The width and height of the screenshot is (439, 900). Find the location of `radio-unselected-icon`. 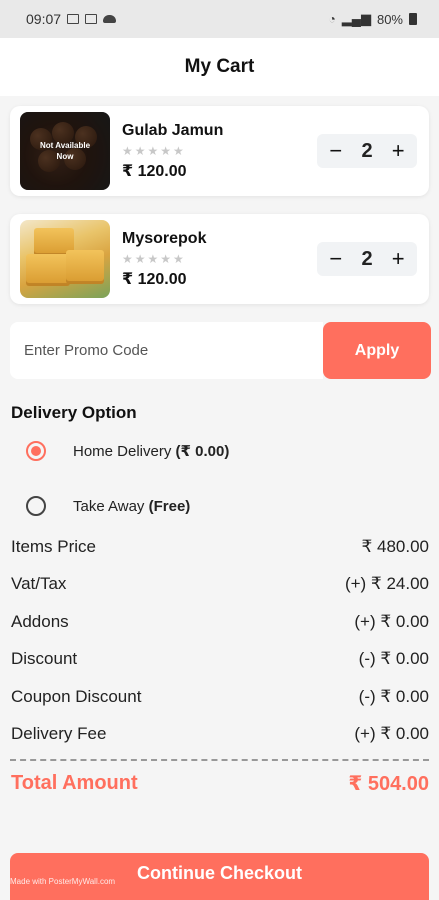

radio-unselected-icon is located at coordinates (36, 506).